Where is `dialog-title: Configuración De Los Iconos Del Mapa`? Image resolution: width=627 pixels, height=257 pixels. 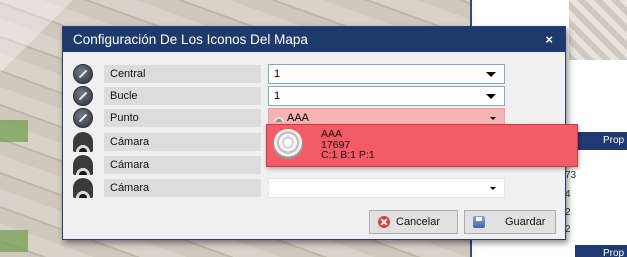 dialog-title: Configuración De Los Iconos Del Mapa is located at coordinates (190, 39).